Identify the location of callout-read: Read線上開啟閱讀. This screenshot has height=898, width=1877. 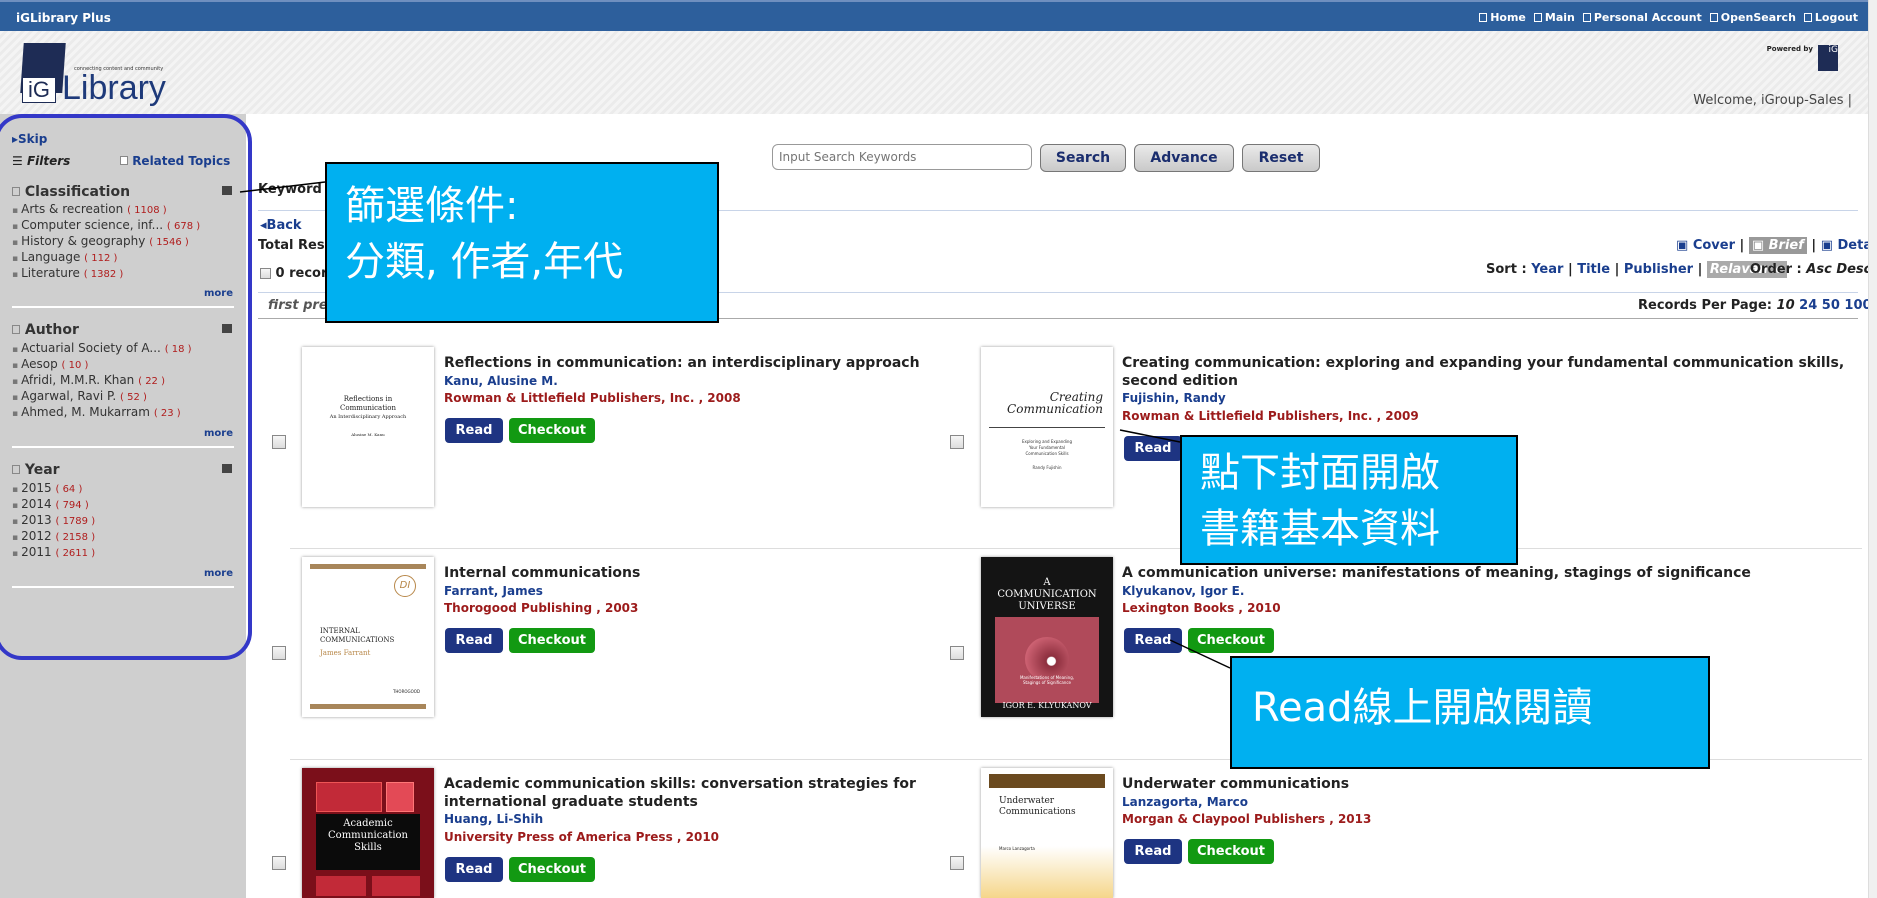
(1470, 712).